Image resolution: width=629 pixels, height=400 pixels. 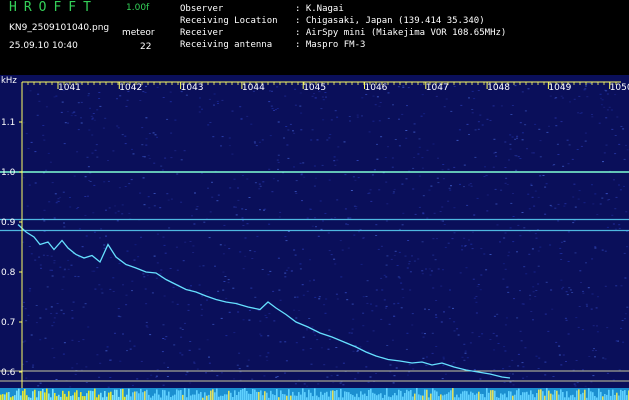 I want to click on bottom-signal-band, so click(x=314, y=394).